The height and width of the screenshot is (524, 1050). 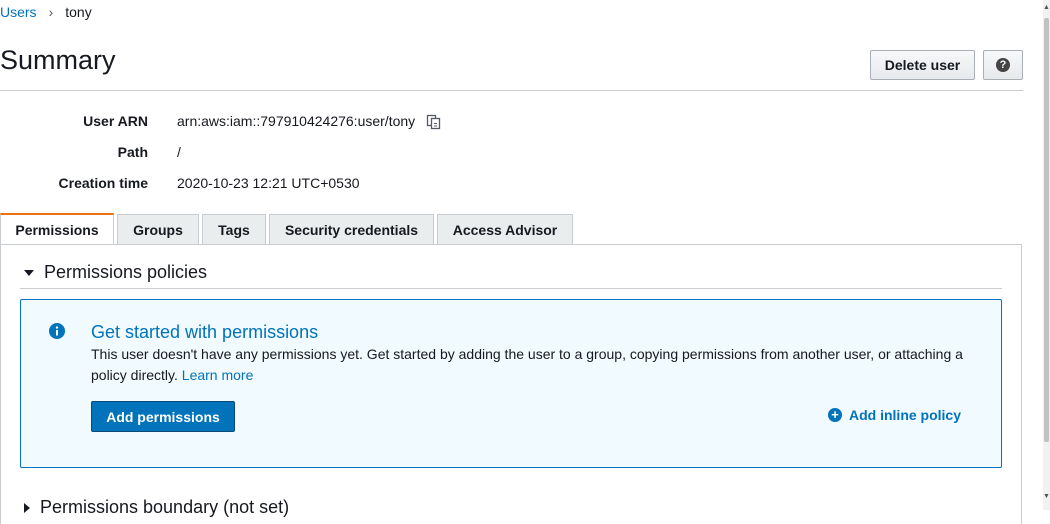 I want to click on scroll-down-arrow: ▼, so click(x=1046, y=497).